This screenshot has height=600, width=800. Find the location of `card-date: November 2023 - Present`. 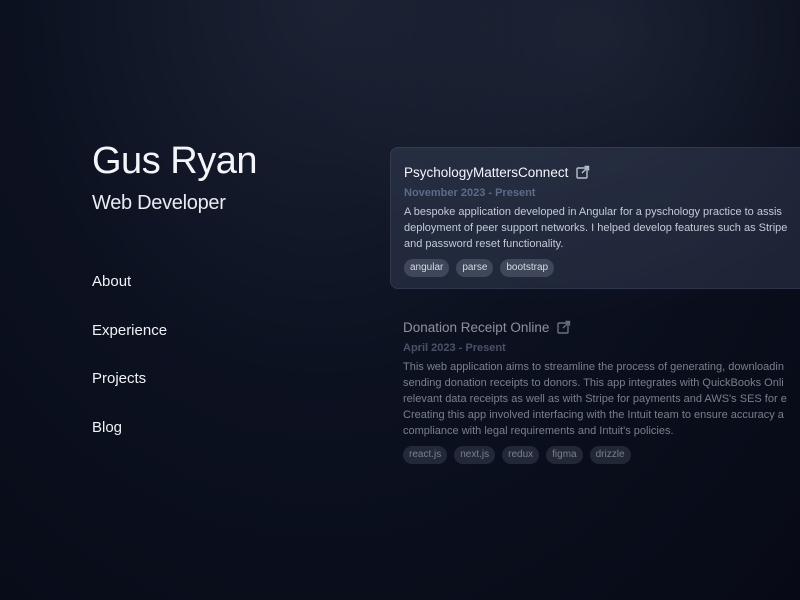

card-date: November 2023 - Present is located at coordinates (470, 193).